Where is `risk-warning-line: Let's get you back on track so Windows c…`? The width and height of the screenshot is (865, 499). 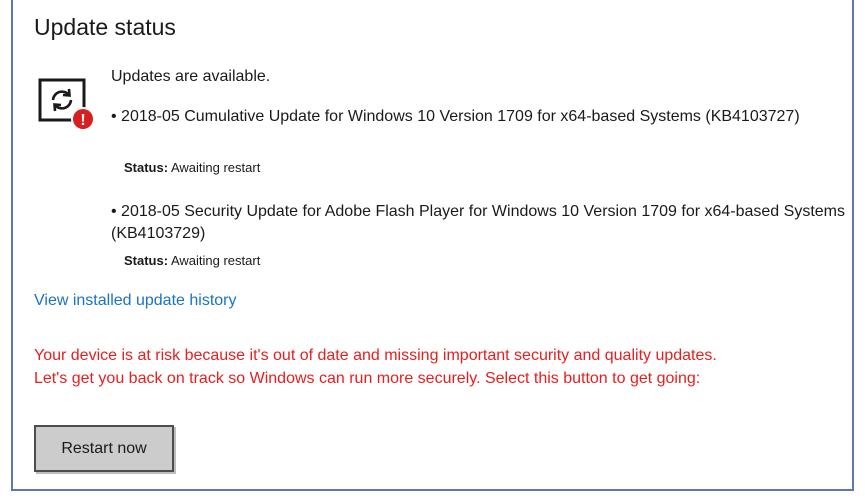 risk-warning-line: Let's get you back on track so Windows c… is located at coordinates (367, 378).